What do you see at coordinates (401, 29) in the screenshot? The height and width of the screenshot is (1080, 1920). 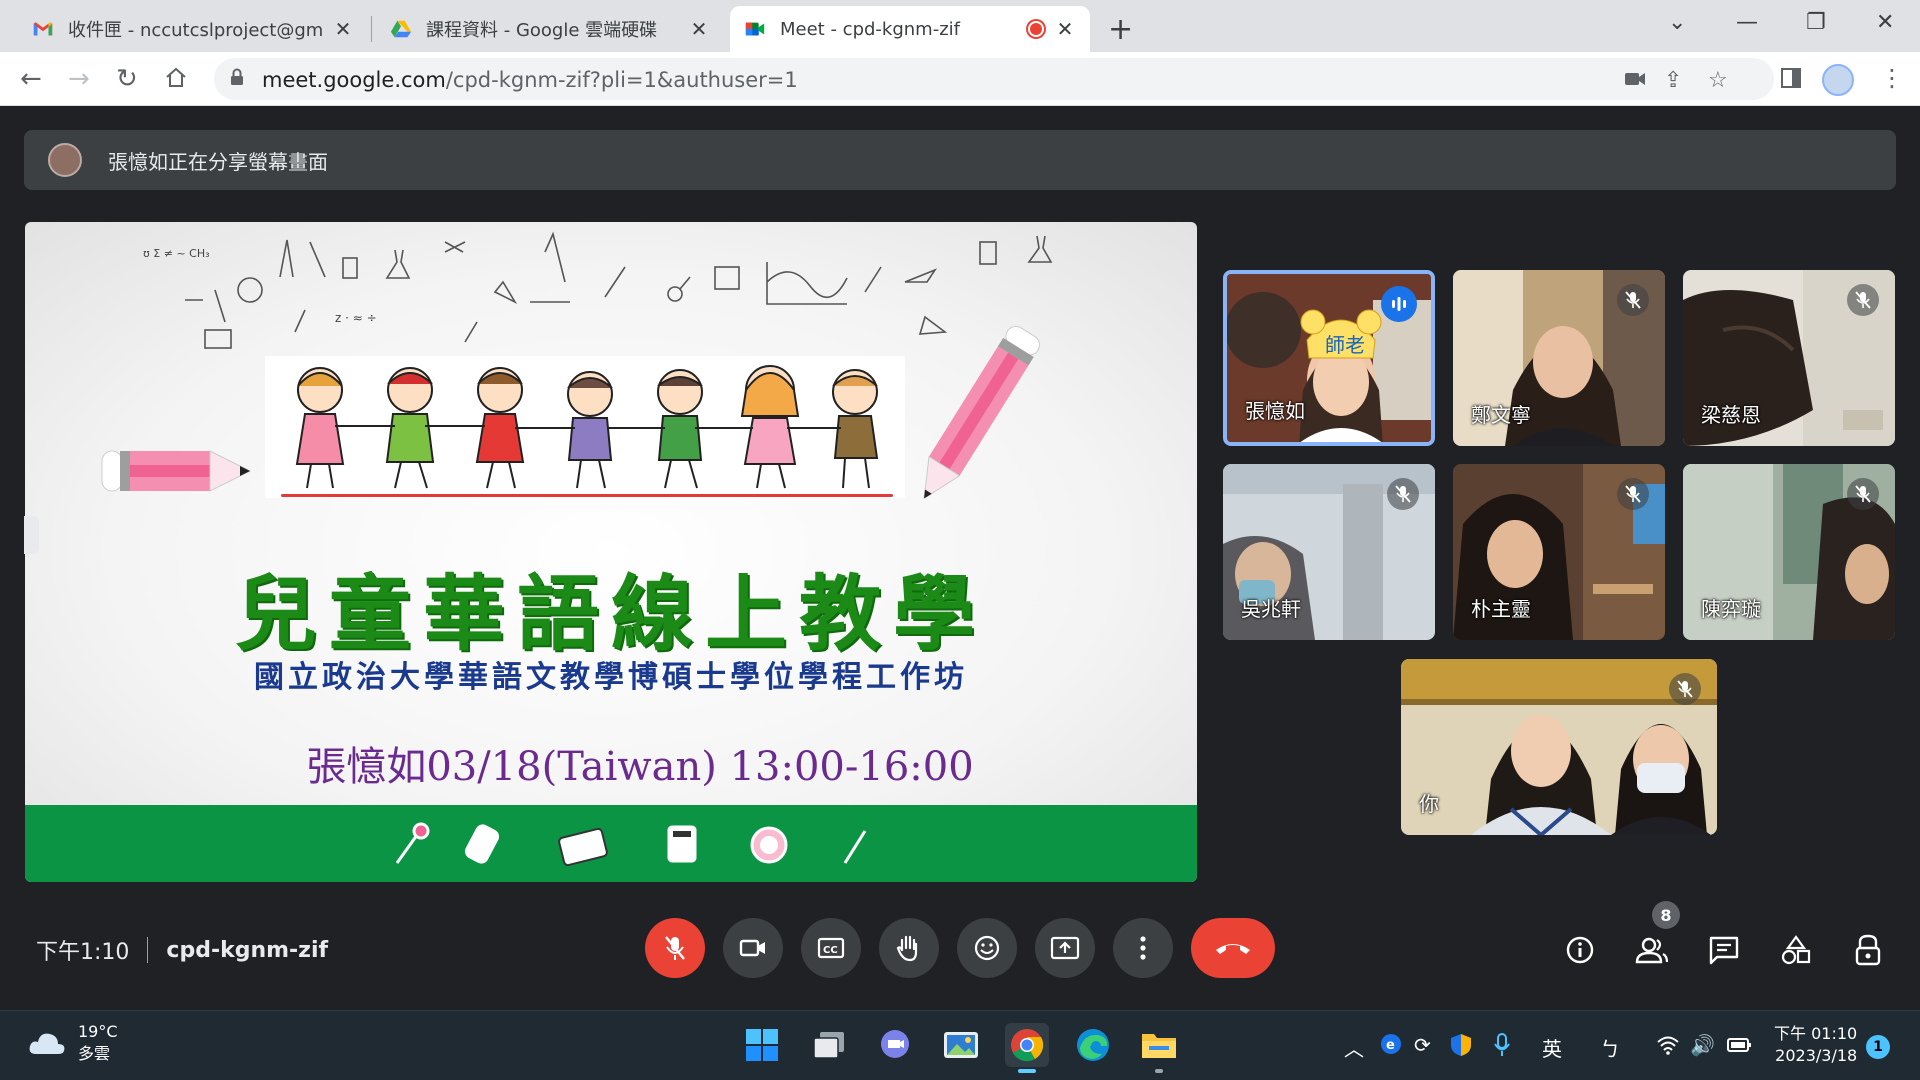 I see `drive-icon` at bounding box center [401, 29].